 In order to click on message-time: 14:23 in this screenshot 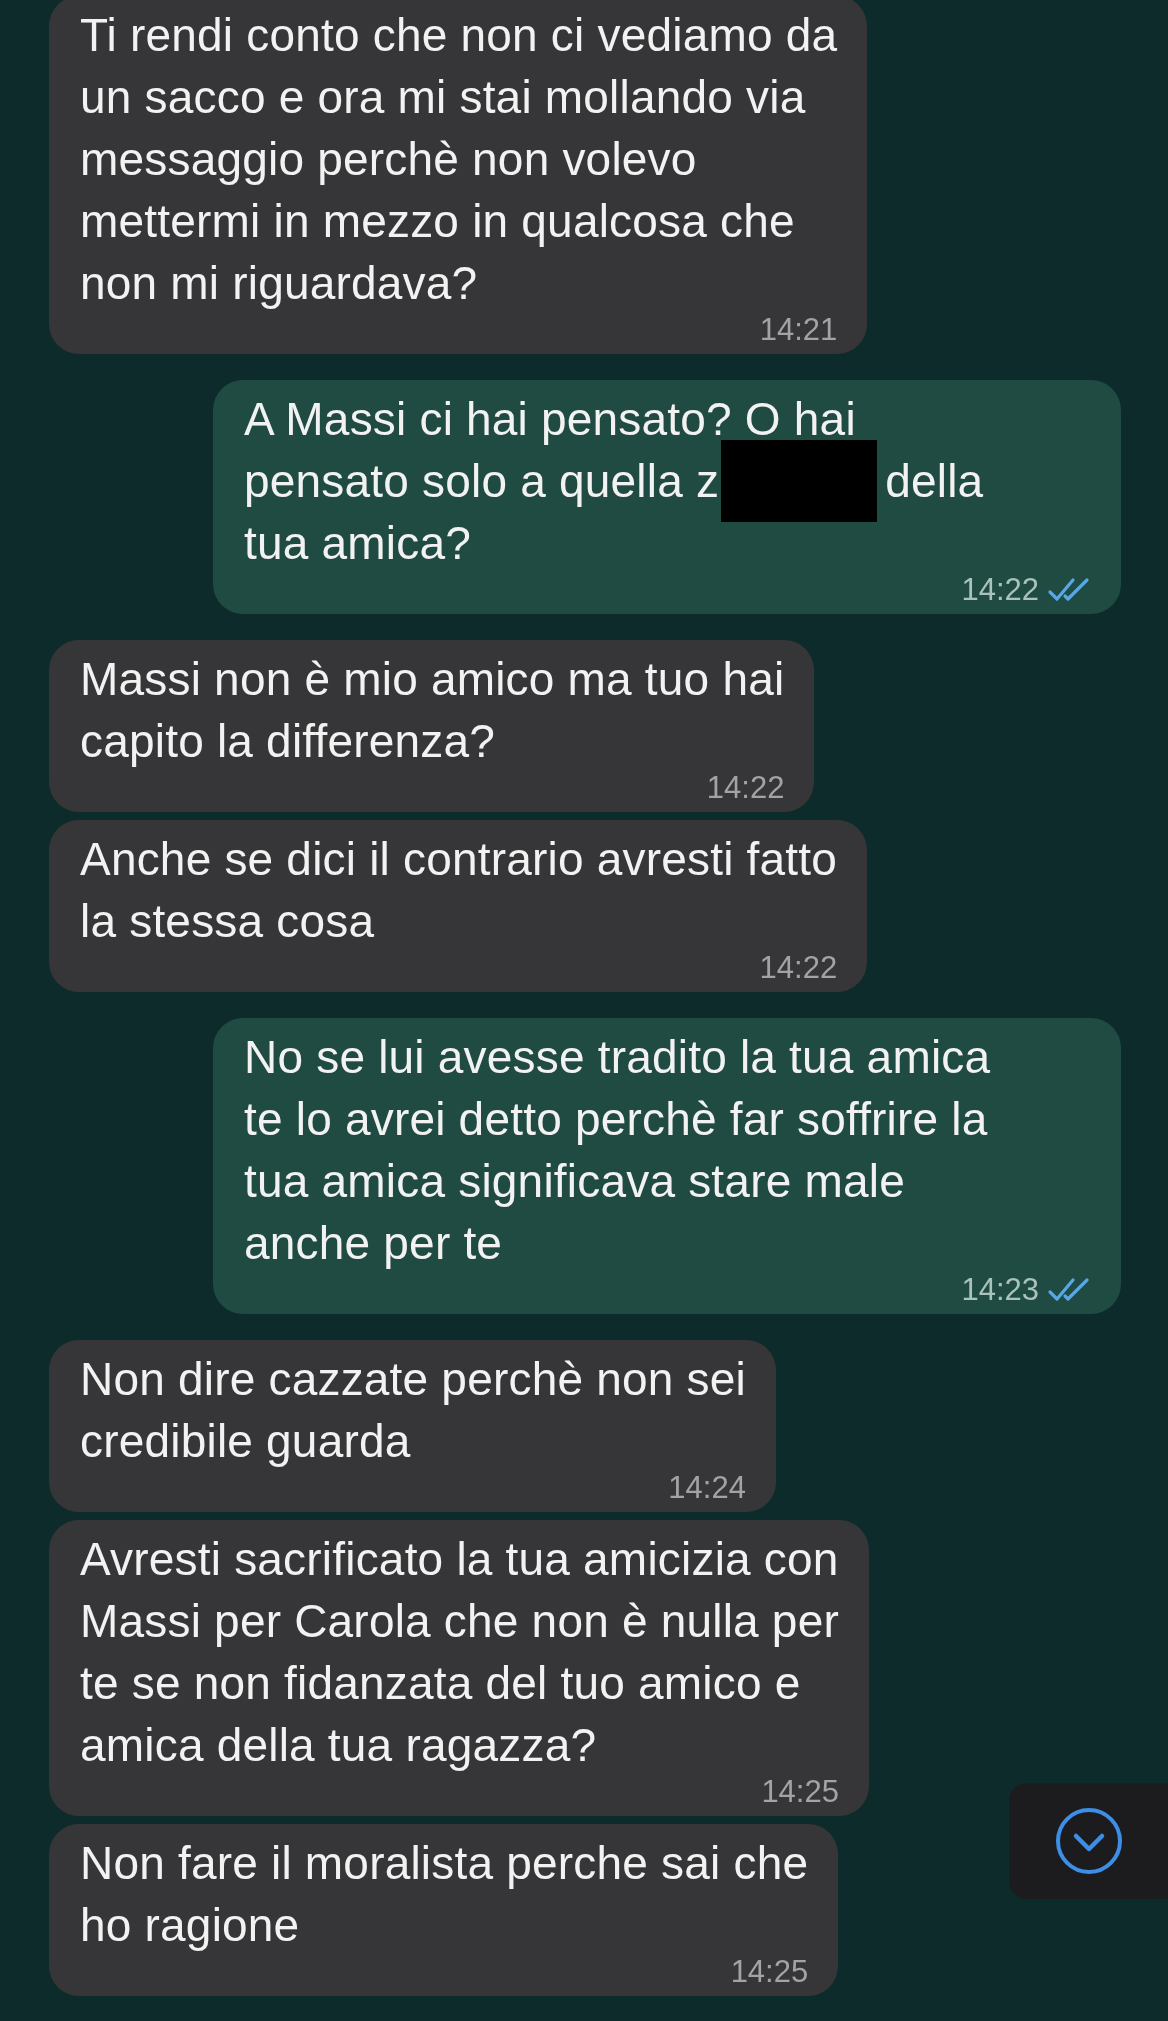, I will do `click(1000, 1290)`.